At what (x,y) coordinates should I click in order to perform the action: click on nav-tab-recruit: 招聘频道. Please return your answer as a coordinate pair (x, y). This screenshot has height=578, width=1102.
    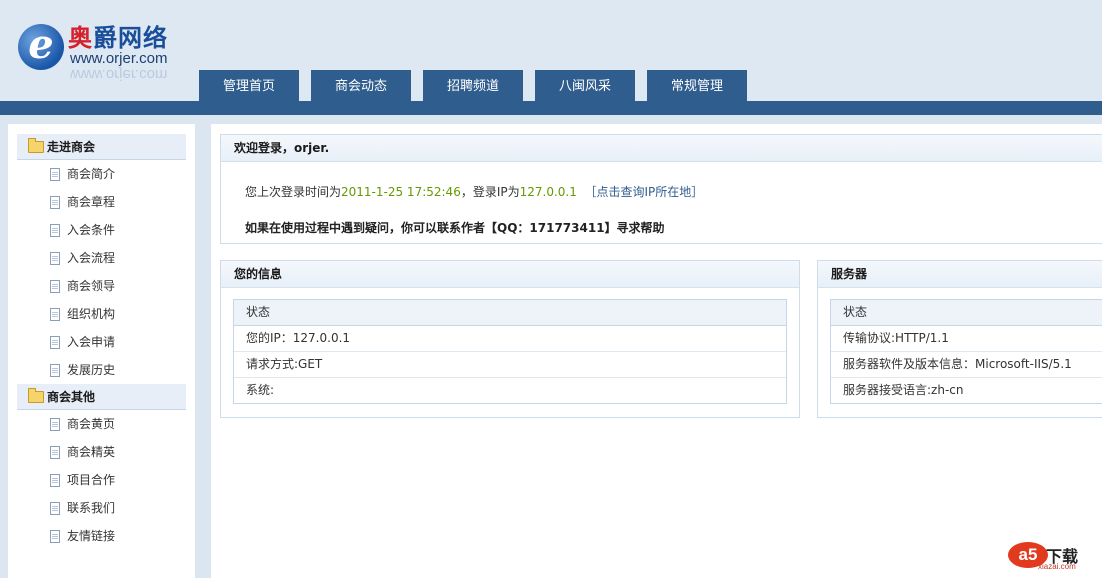
    Looking at the image, I should click on (473, 85).